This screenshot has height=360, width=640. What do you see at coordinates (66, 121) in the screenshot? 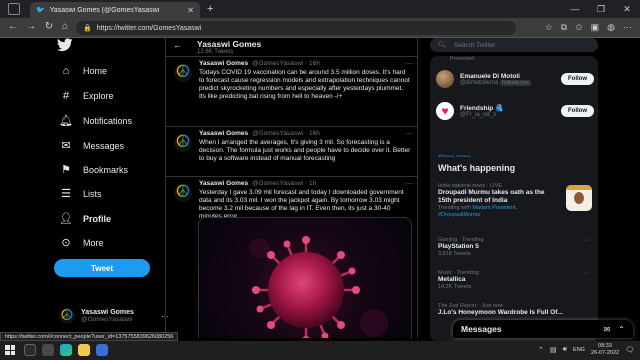
I see `bell-icon: 🔔︎` at bounding box center [66, 121].